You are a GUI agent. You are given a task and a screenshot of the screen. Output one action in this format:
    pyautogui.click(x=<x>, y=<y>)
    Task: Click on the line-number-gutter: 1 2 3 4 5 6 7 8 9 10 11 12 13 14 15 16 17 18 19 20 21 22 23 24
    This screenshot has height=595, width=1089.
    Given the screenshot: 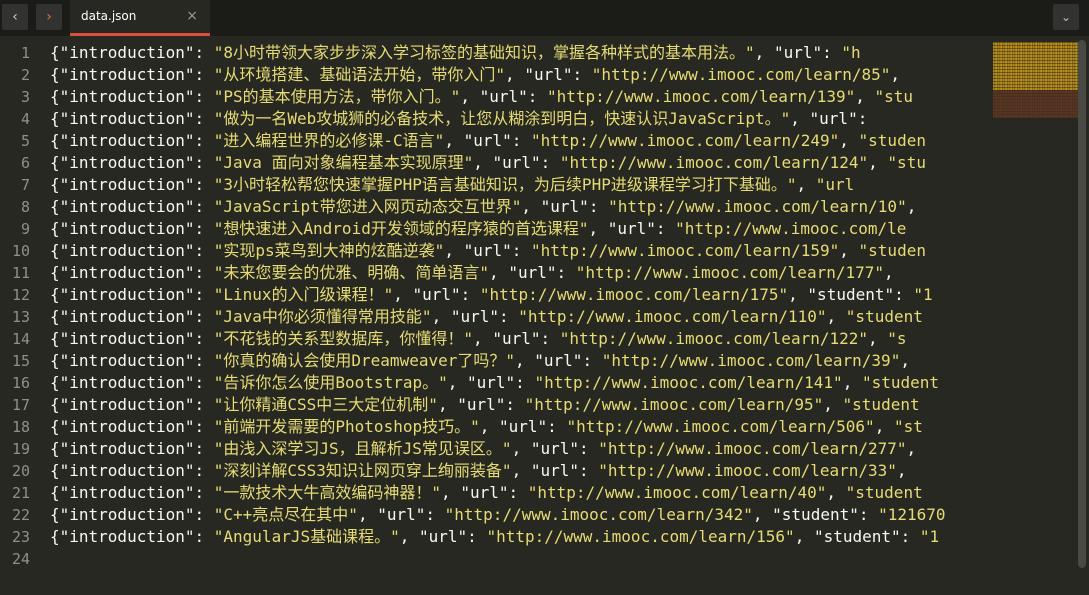 What is the action you would take?
    pyautogui.click(x=24, y=315)
    